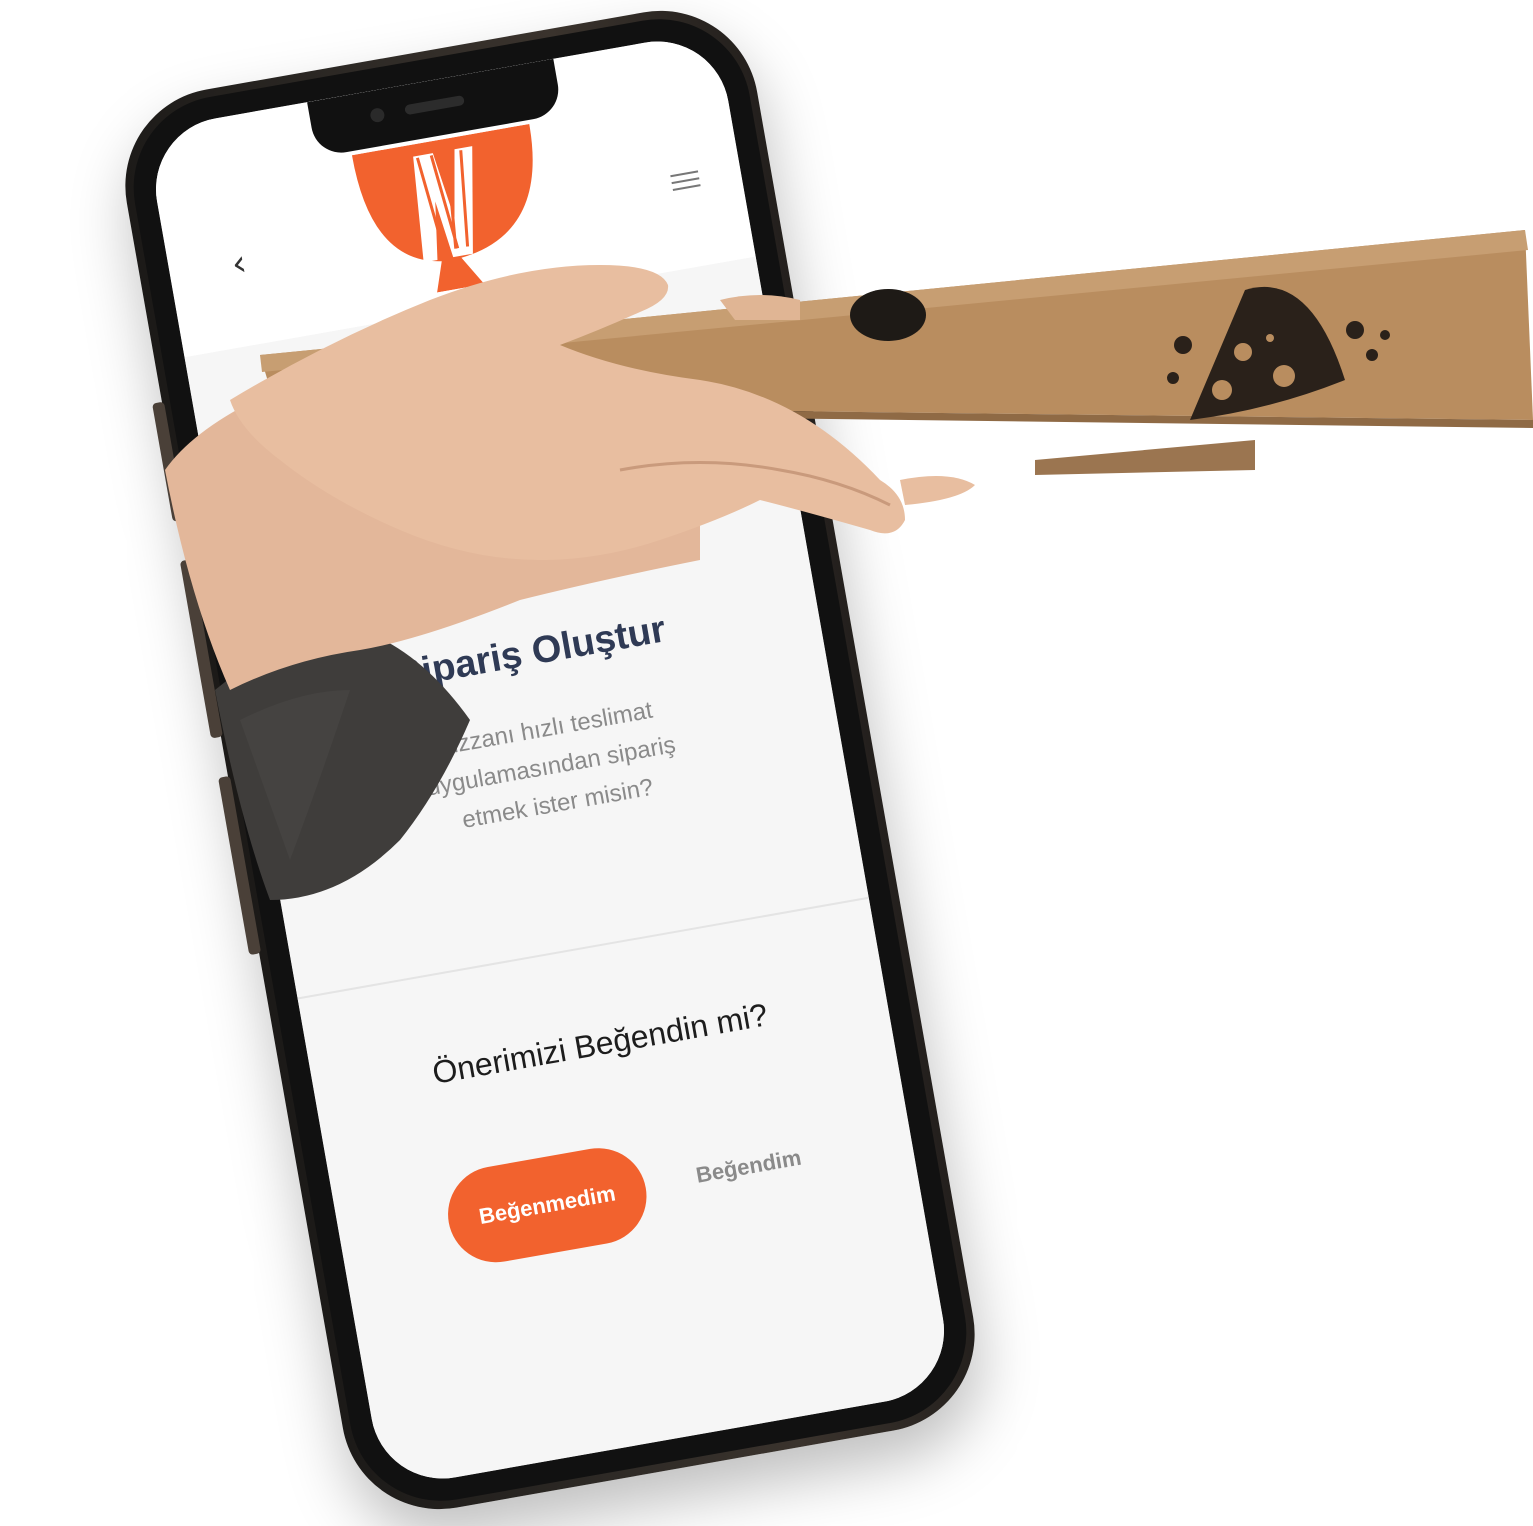 This screenshot has width=1533, height=1526. I want to click on earpiece-speaker, so click(434, 105).